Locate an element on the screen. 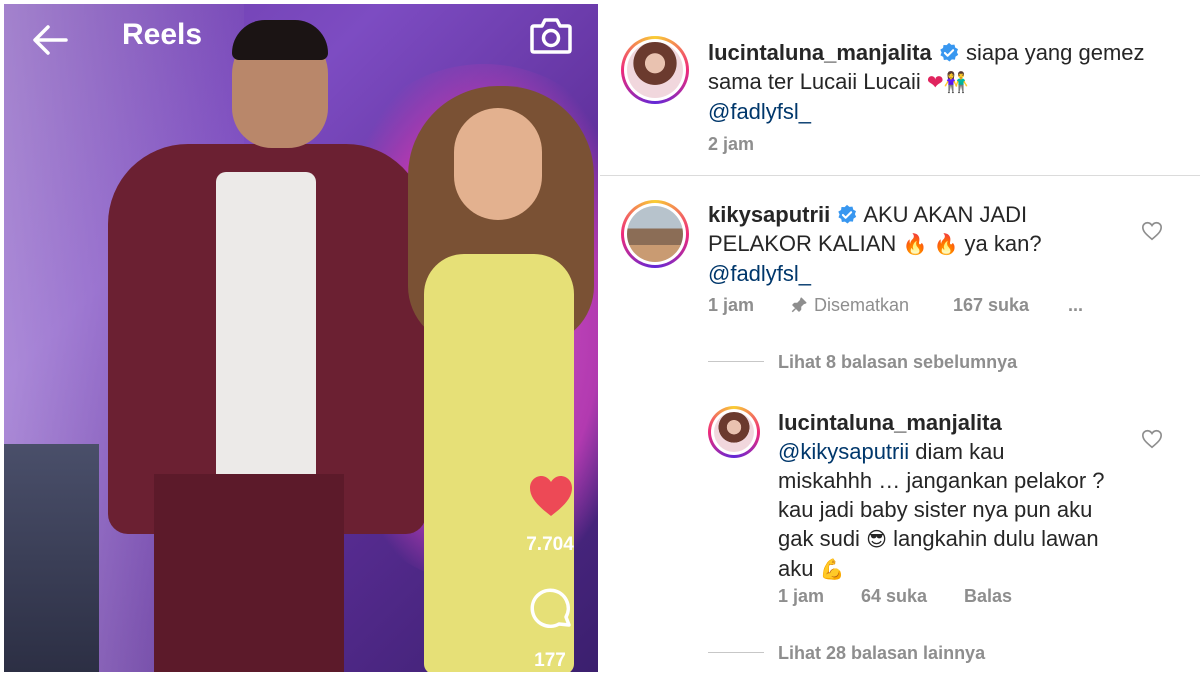 The width and height of the screenshot is (1200, 675). reply-line2: miskahhh … jangankan pelakor ? is located at coordinates (941, 480).